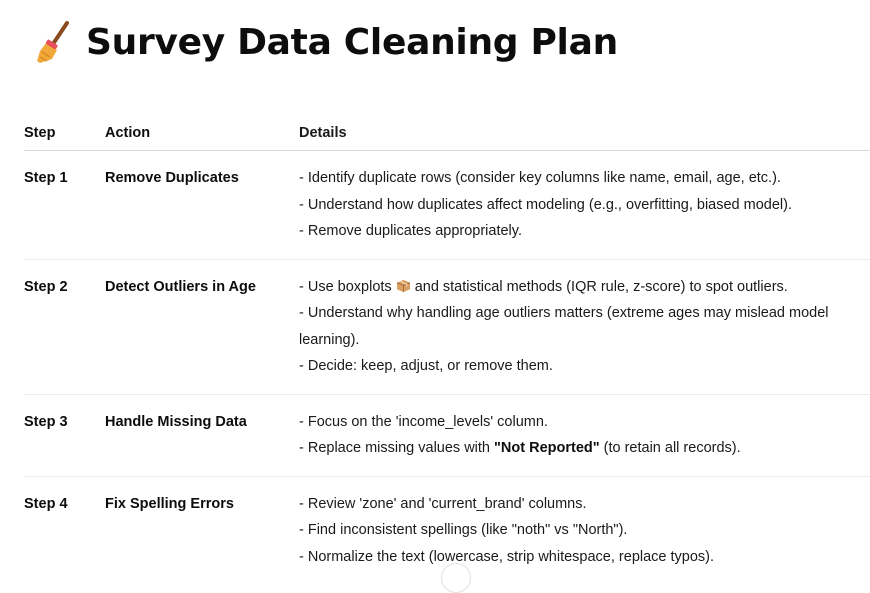  I want to click on column-header-action: Action, so click(202, 133).